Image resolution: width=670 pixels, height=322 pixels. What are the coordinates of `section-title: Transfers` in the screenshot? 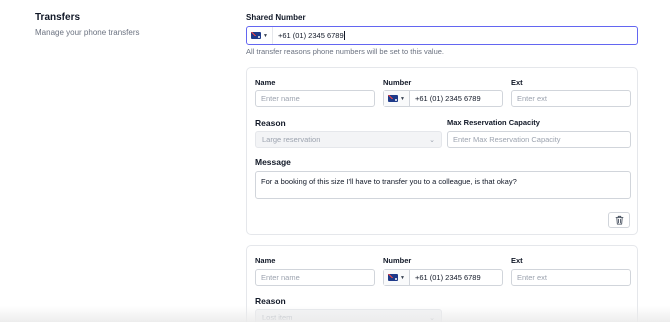 It's located at (58, 17).